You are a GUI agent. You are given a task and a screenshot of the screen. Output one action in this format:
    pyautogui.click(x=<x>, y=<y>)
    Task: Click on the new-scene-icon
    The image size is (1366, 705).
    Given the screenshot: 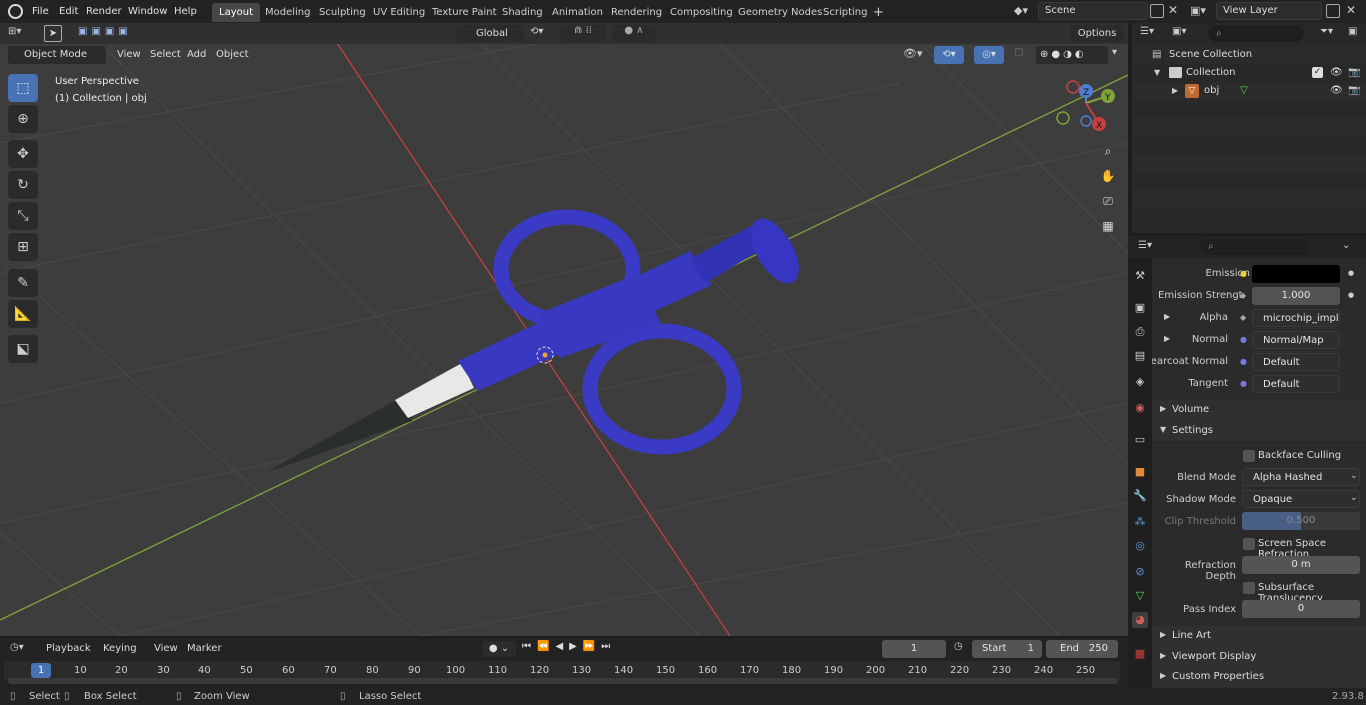 What is the action you would take?
    pyautogui.click(x=1157, y=11)
    